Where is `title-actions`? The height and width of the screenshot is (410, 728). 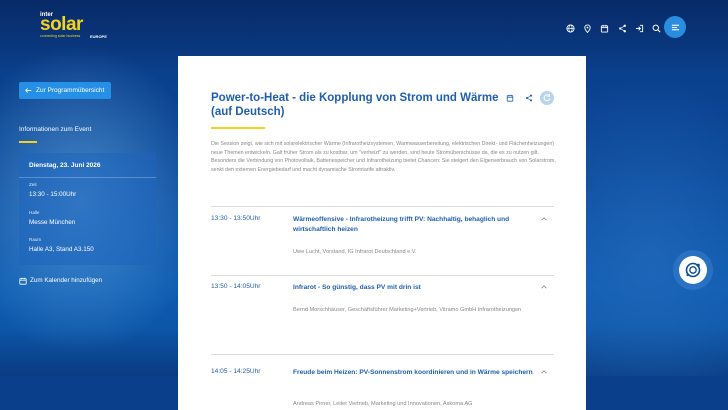 title-actions is located at coordinates (519, 98).